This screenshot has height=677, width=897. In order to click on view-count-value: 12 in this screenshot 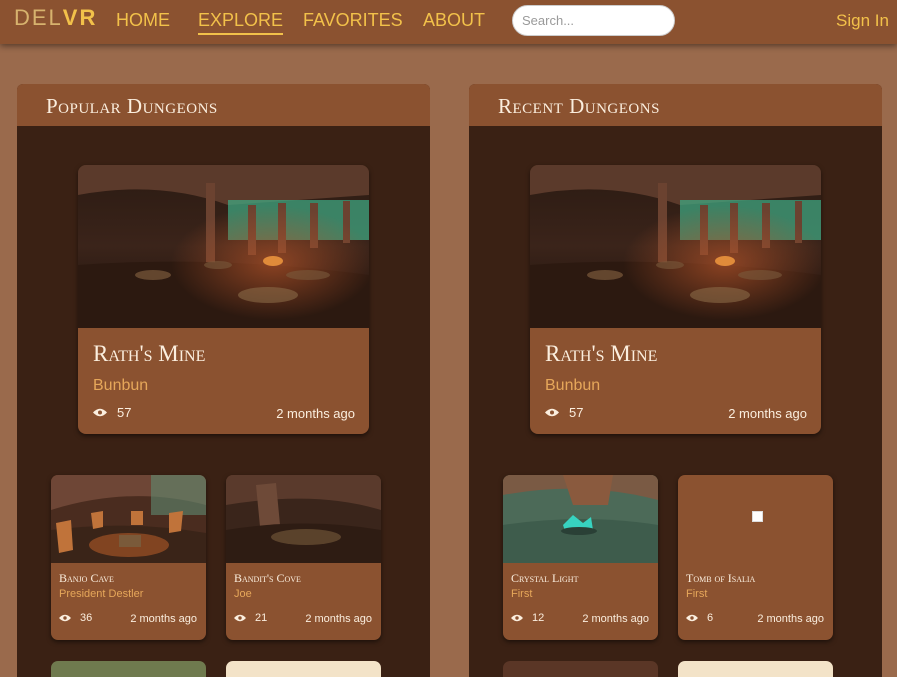, I will do `click(538, 618)`.